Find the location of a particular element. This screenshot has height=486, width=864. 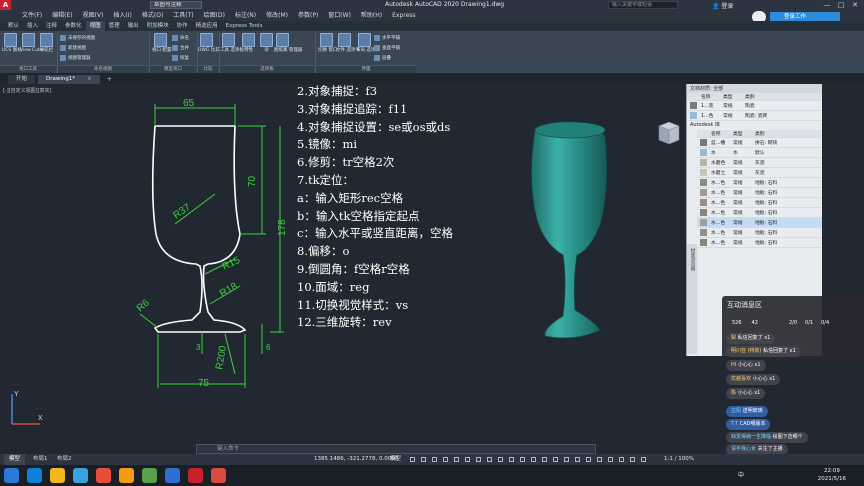

menu-item: 帮助(H) is located at coordinates (371, 15).